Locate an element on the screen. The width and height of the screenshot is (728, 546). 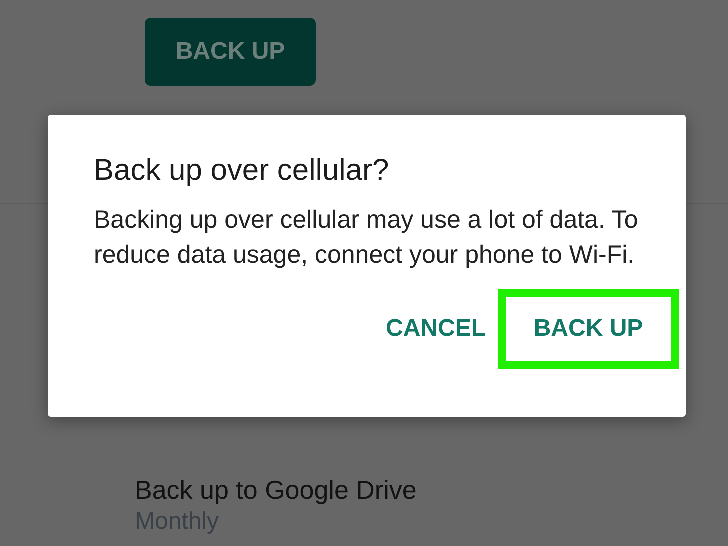
dialog-message: Backing up over cellular may use a lot of data. To reduce data usage, connect your phone to Wi-Fi. is located at coordinates (367, 237).